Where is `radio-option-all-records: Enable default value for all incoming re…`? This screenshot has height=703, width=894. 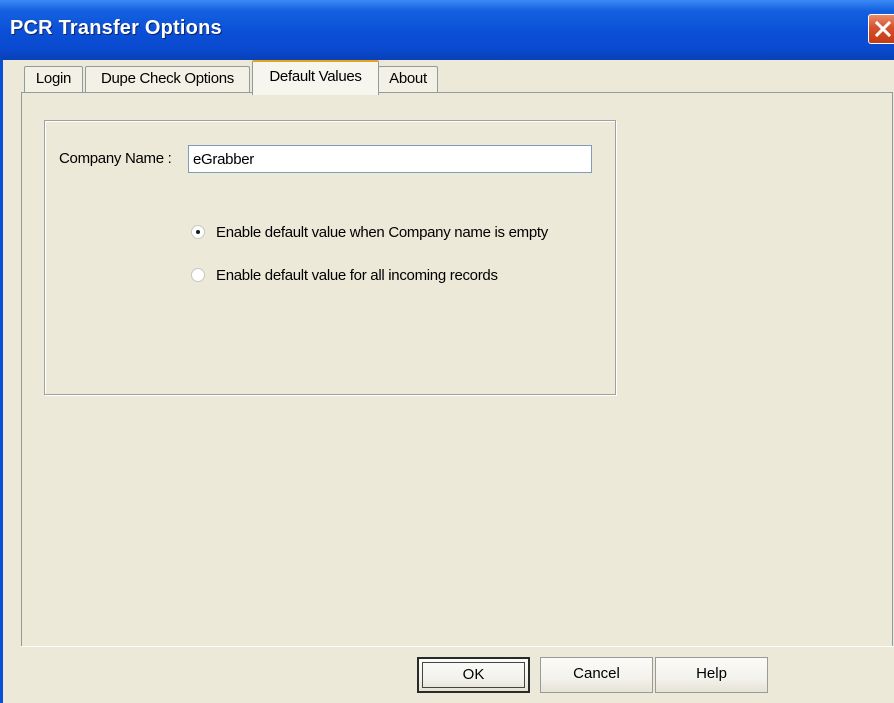
radio-option-all-records: Enable default value for all incoming re… is located at coordinates (344, 275).